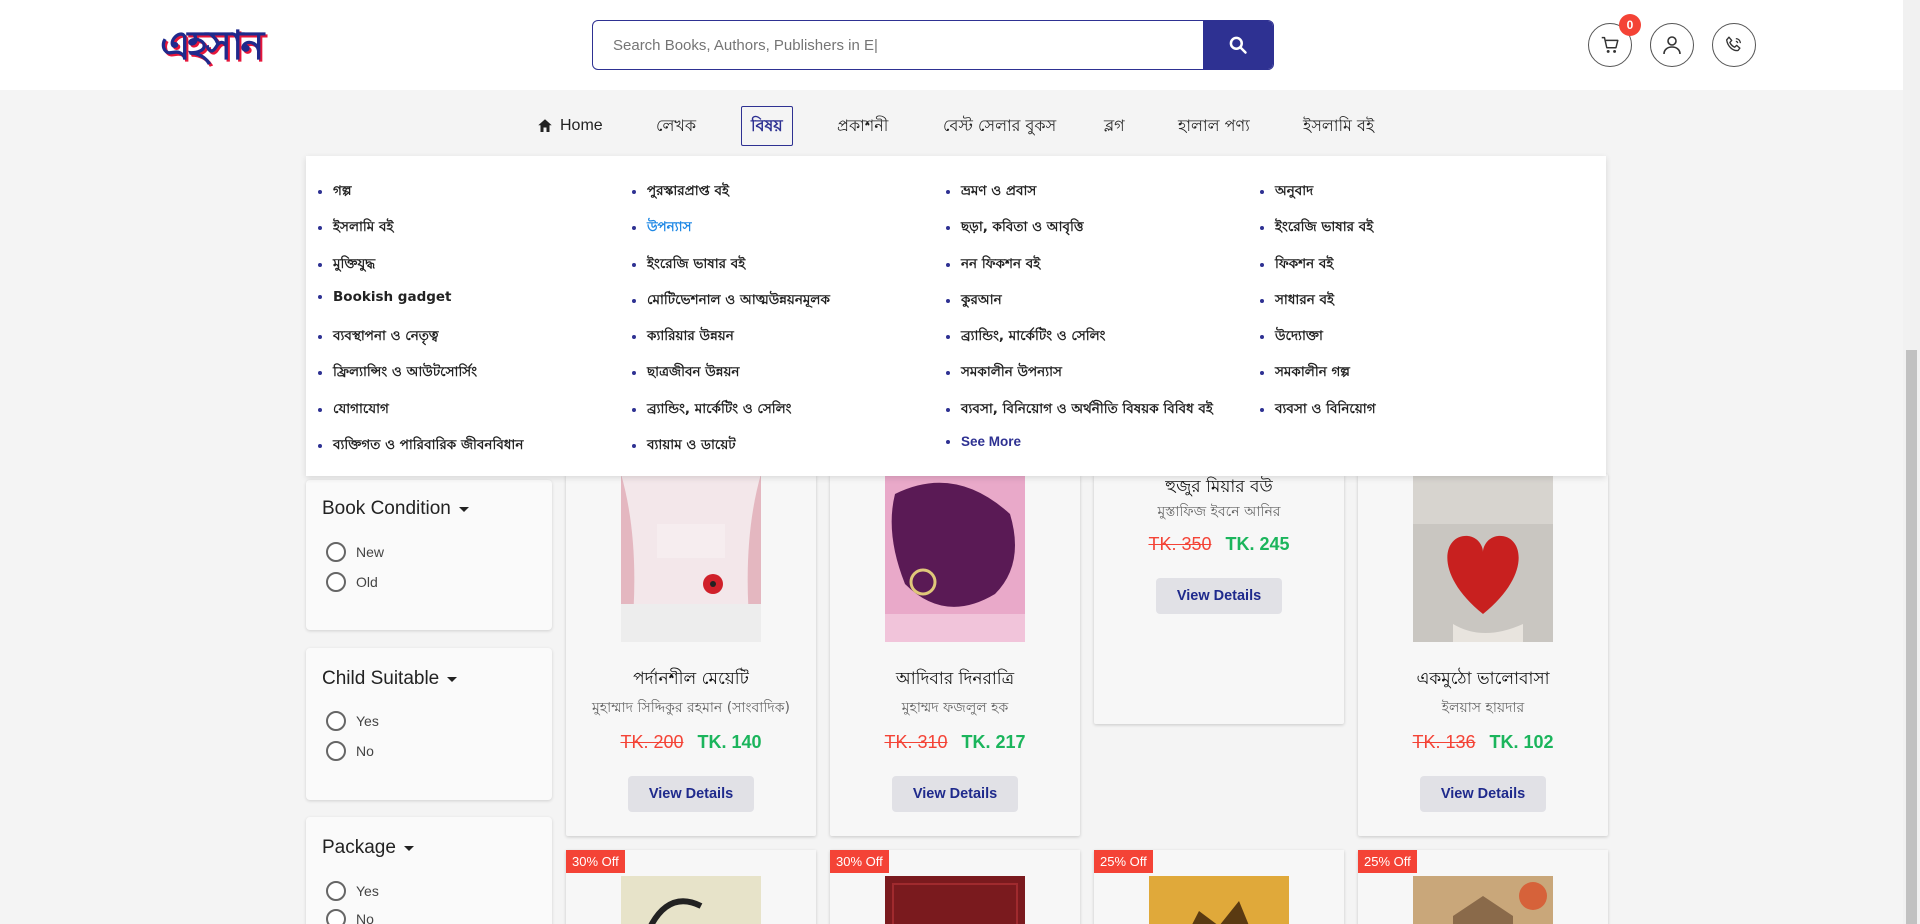  What do you see at coordinates (595, 861) in the screenshot?
I see `discount-badge: 30% Off` at bounding box center [595, 861].